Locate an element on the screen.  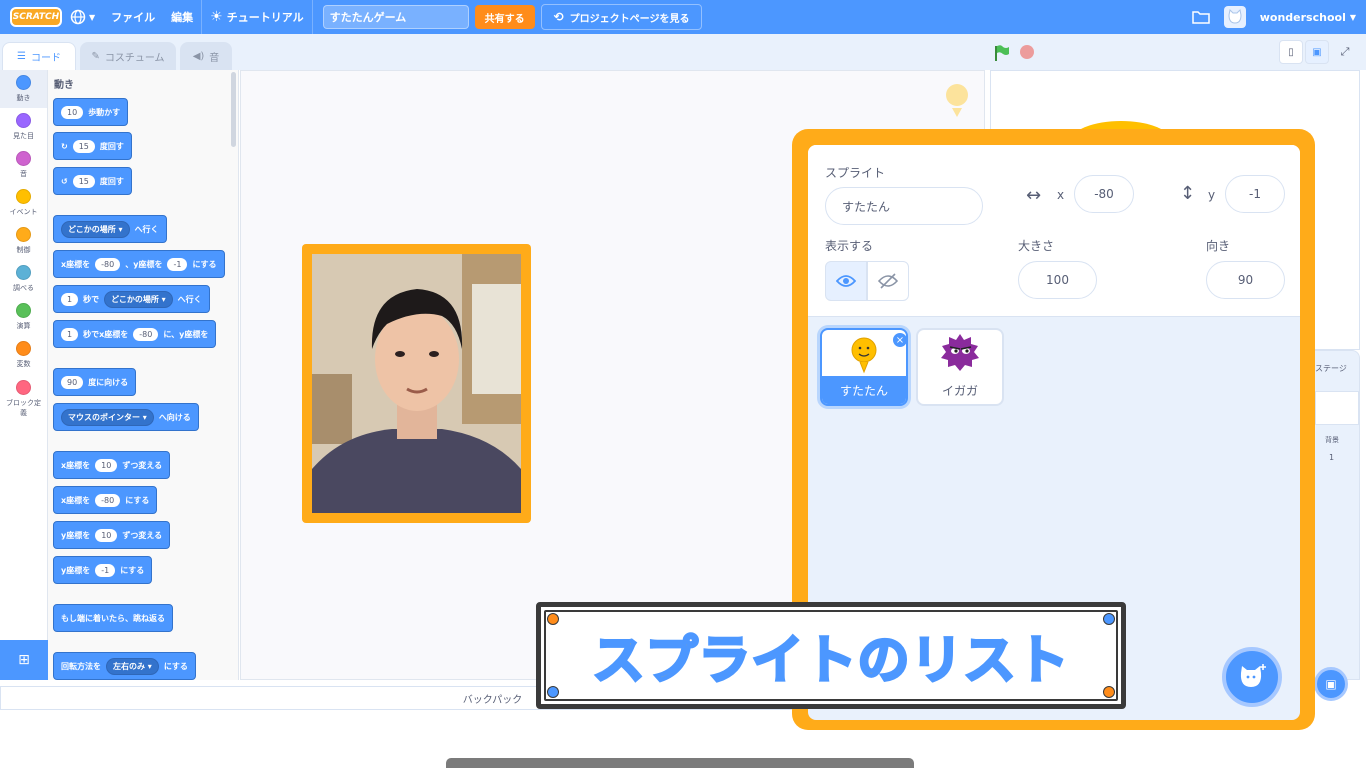
turn-right-block: ↻ 15 度回す is located at coordinates (92, 146).